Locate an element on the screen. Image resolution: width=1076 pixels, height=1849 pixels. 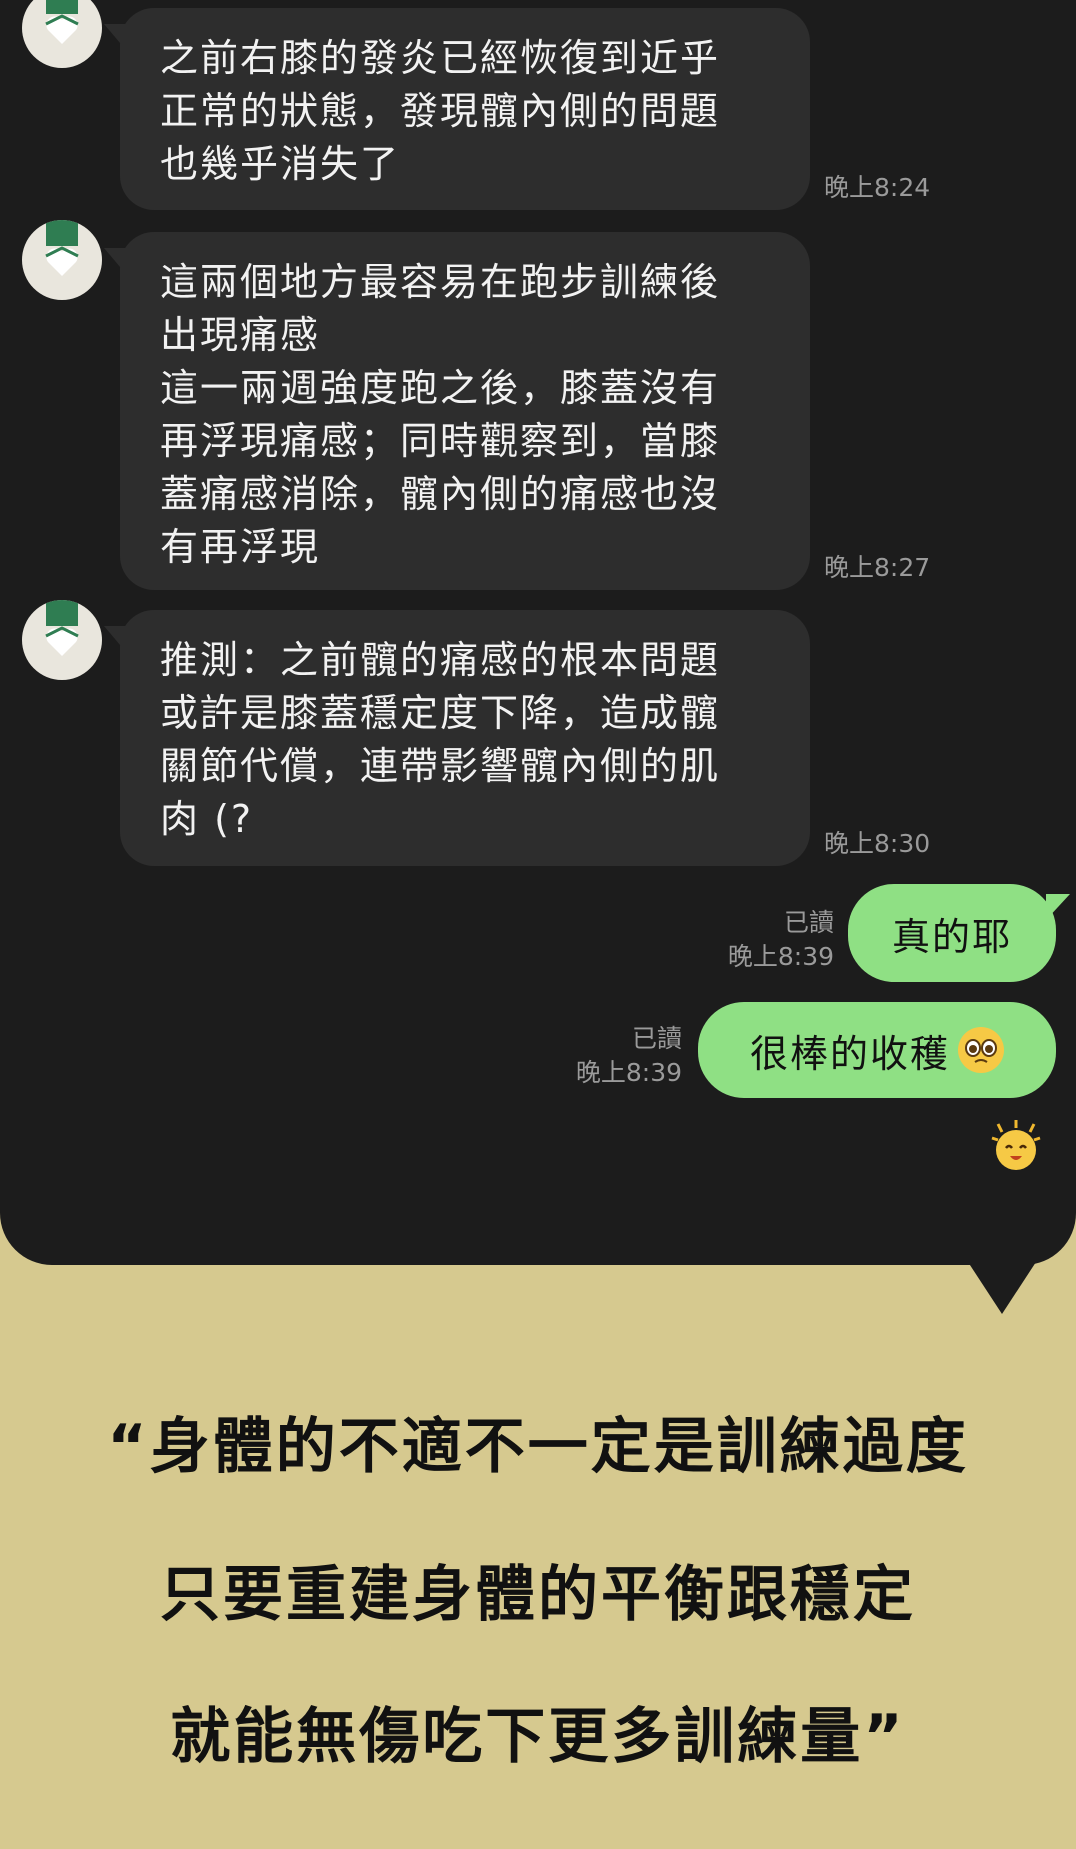
message-time: 晚上8:27 is located at coordinates (877, 567).